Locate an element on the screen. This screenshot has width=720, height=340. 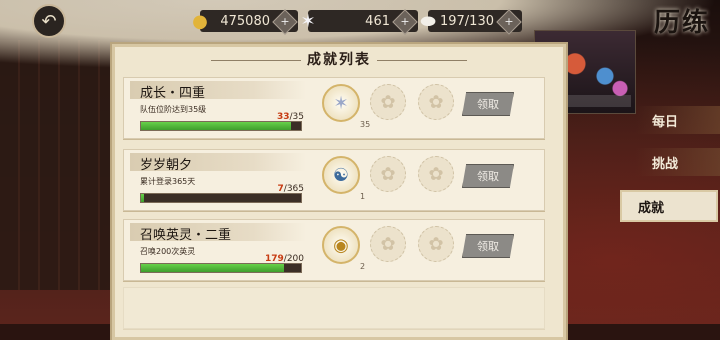
reward-count: 35 is located at coordinates (365, 124).